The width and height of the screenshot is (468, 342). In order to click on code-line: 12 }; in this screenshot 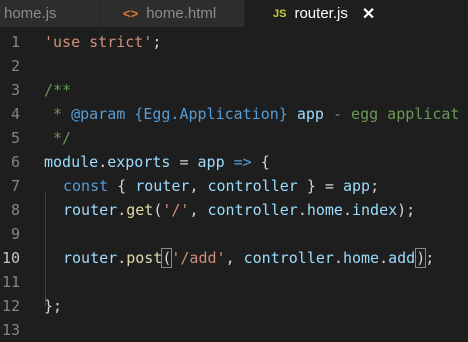, I will do `click(234, 305)`.